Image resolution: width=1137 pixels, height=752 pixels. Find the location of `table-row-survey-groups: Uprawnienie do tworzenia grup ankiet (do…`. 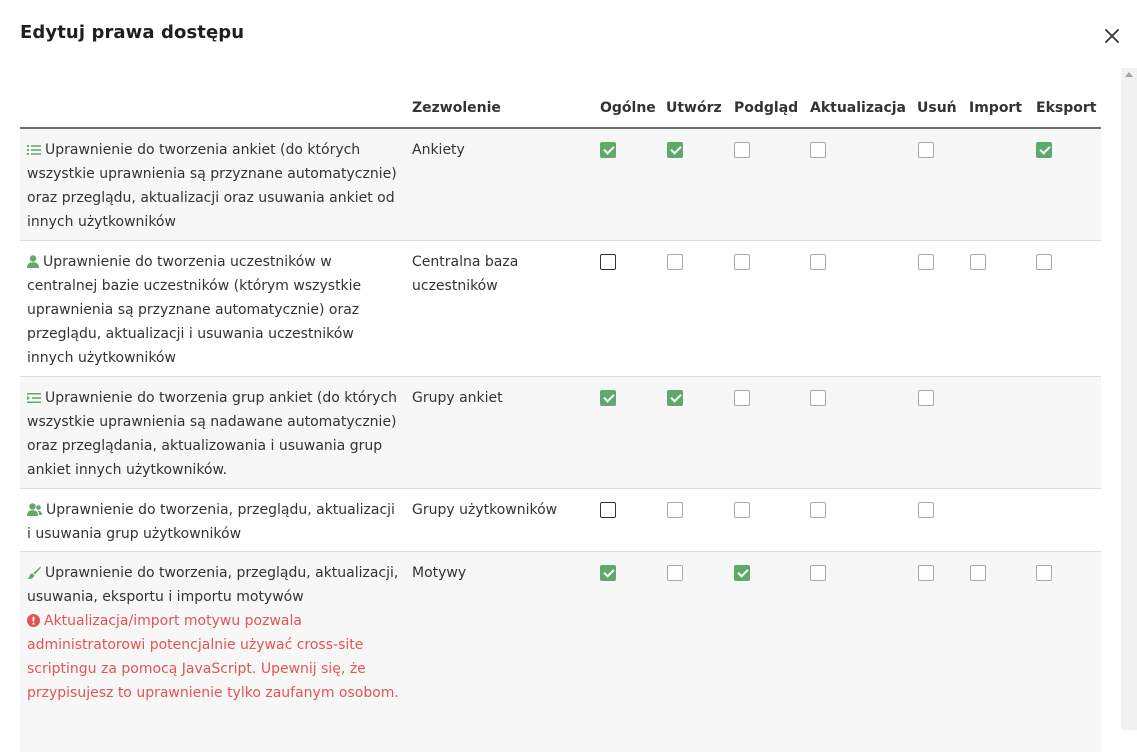

table-row-survey-groups: Uprawnienie do tworzenia grup ankiet (do… is located at coordinates (560, 433).